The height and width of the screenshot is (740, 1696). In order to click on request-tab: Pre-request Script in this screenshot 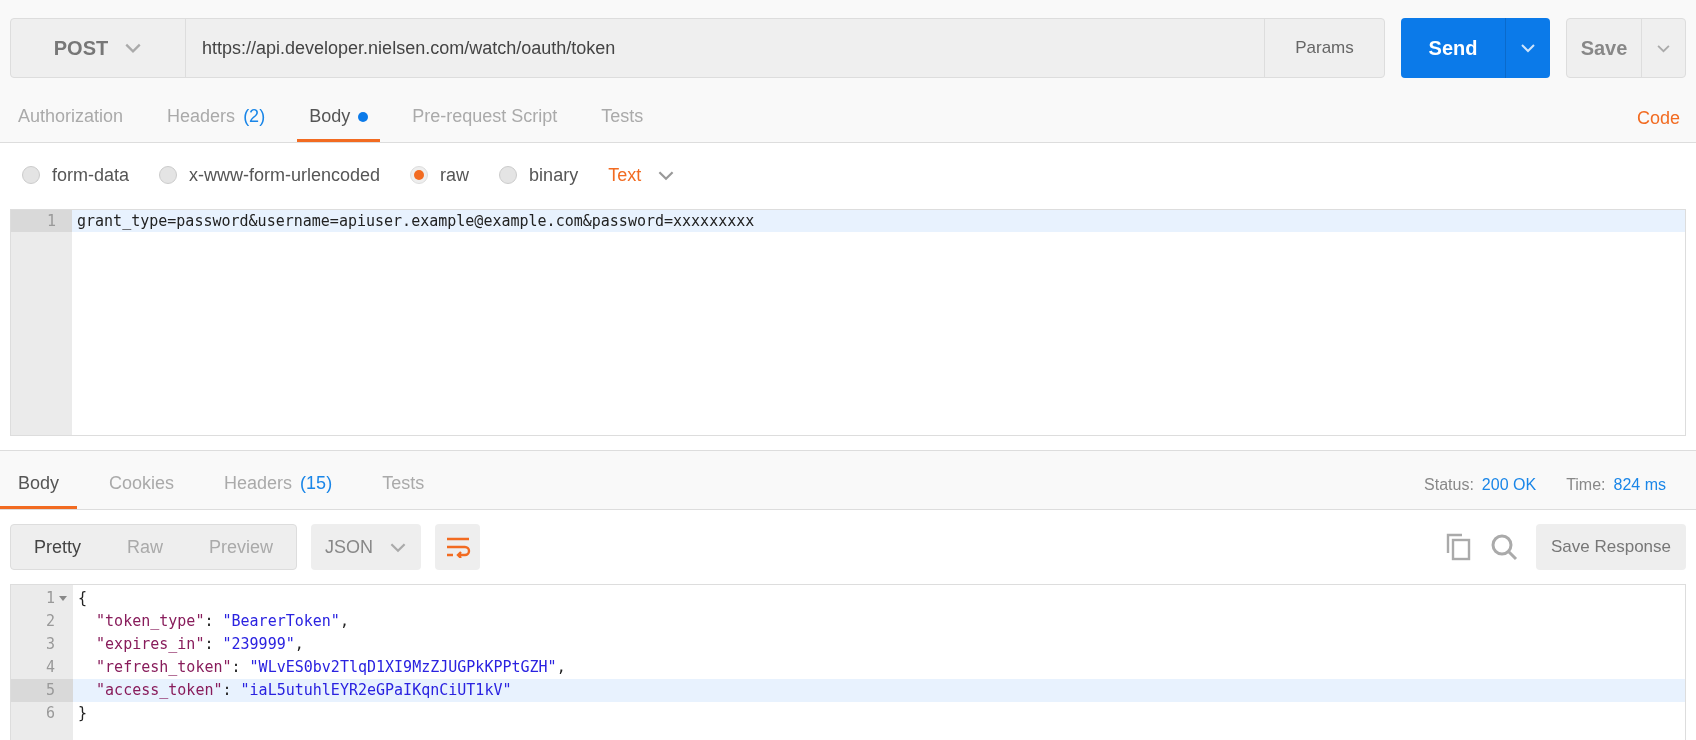, I will do `click(485, 118)`.